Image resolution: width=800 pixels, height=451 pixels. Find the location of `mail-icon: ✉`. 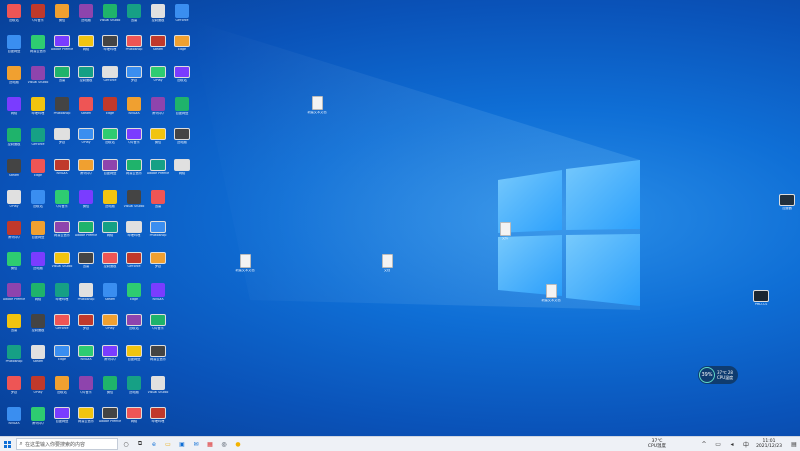

mail-icon: ✉ is located at coordinates (196, 444).